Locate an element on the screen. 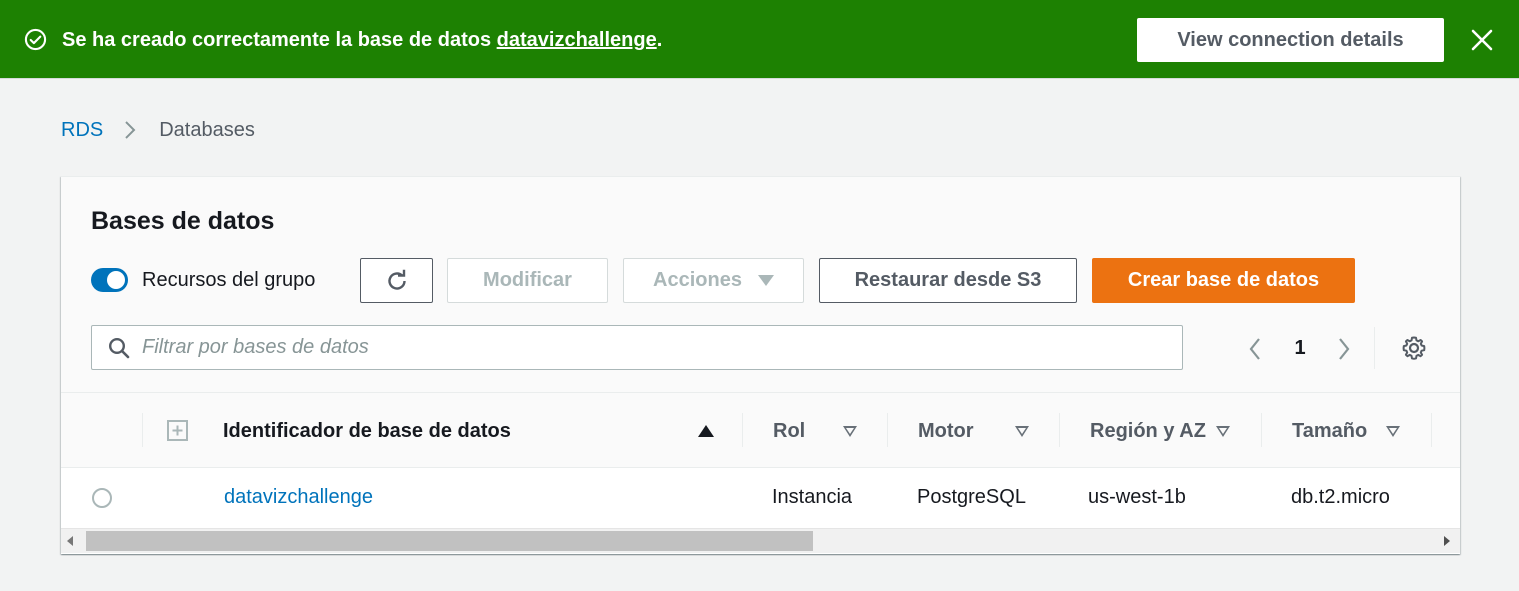 The image size is (1519, 591). row-select-radio is located at coordinates (102, 498).